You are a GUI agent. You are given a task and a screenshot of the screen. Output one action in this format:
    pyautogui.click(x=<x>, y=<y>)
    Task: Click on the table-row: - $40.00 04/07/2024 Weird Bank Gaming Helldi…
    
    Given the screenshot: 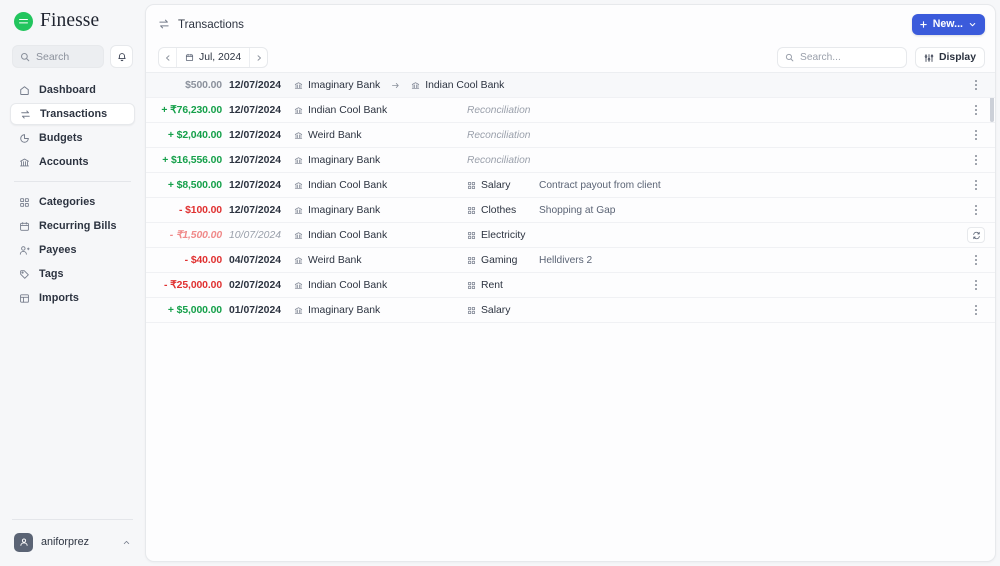 What is the action you would take?
    pyautogui.click(x=570, y=260)
    